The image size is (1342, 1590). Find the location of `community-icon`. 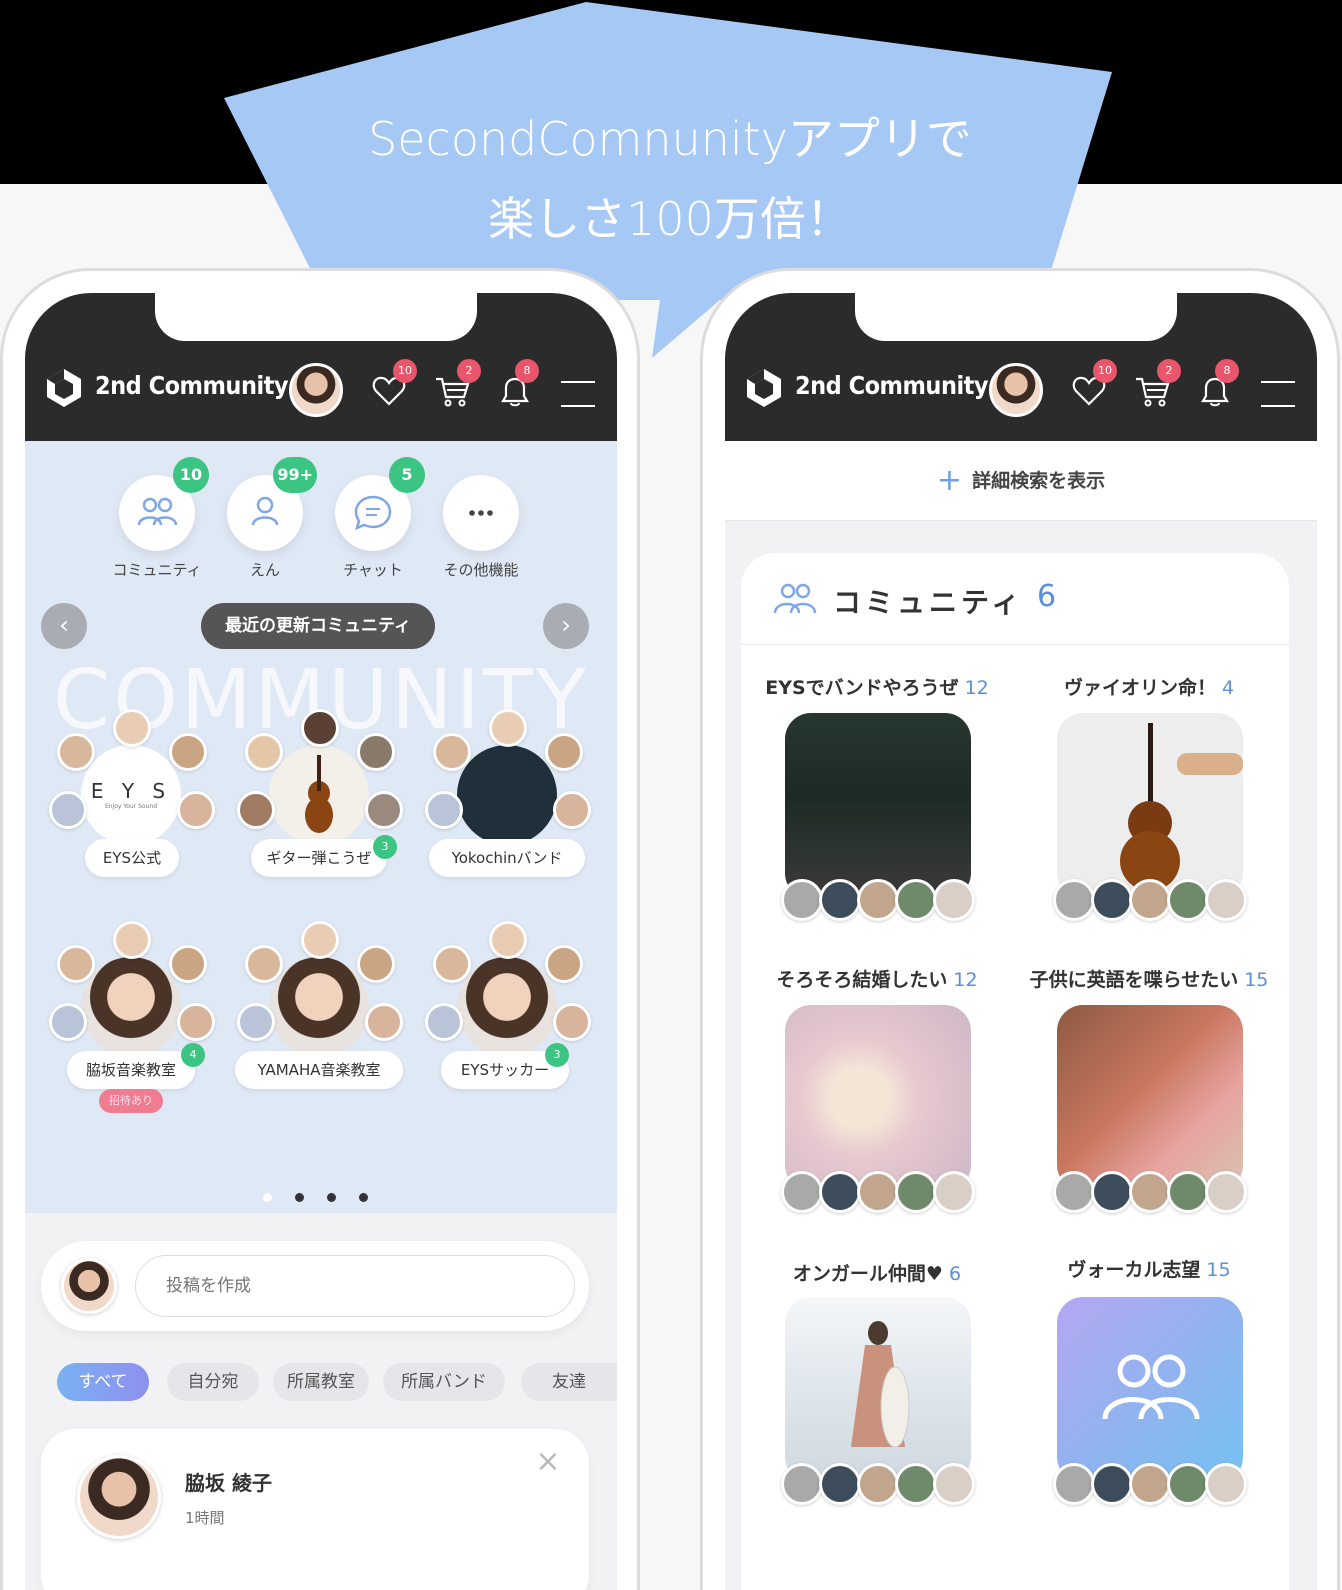

community-icon is located at coordinates (795, 598).